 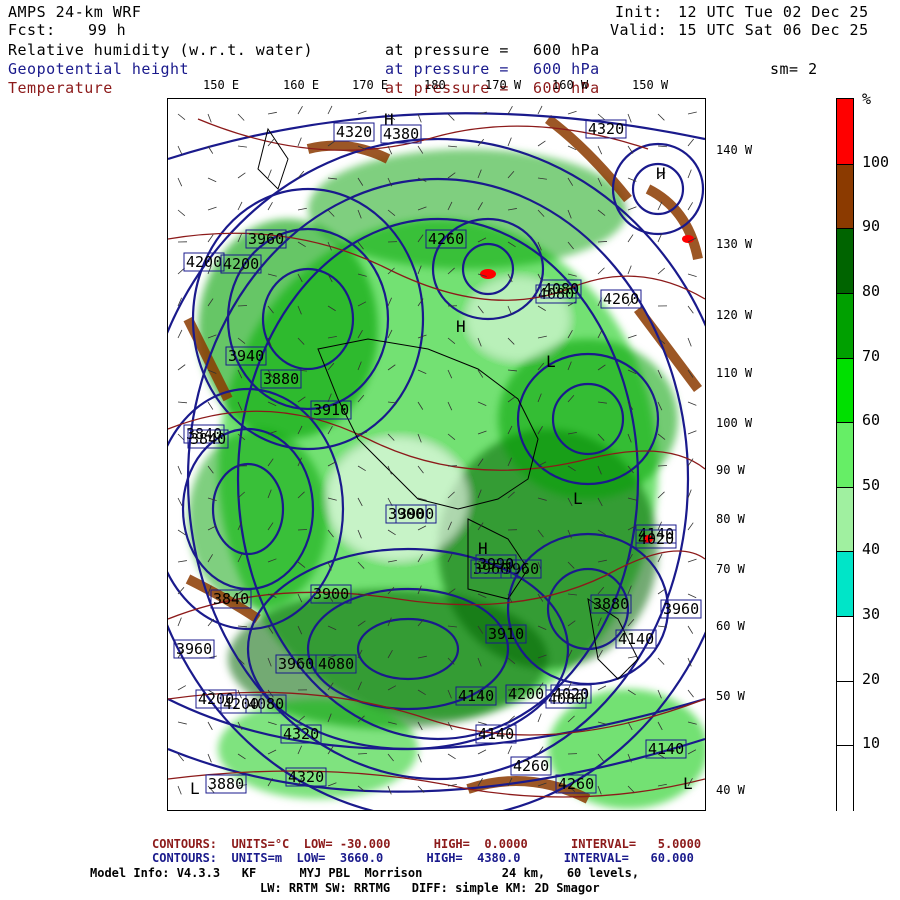 I want to click on field-rh-name: Relative humidity (w.r.t. water), so click(x=160, y=50).